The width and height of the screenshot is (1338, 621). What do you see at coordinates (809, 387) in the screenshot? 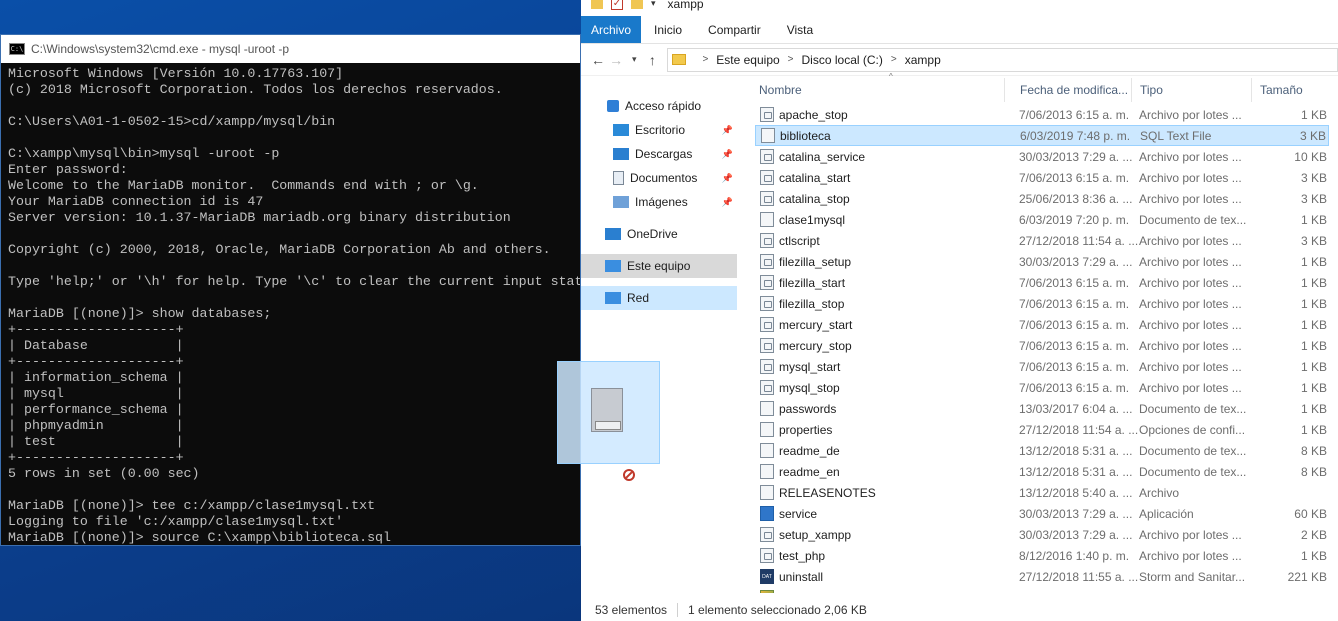
I see `file-name: mysql_stop` at bounding box center [809, 387].